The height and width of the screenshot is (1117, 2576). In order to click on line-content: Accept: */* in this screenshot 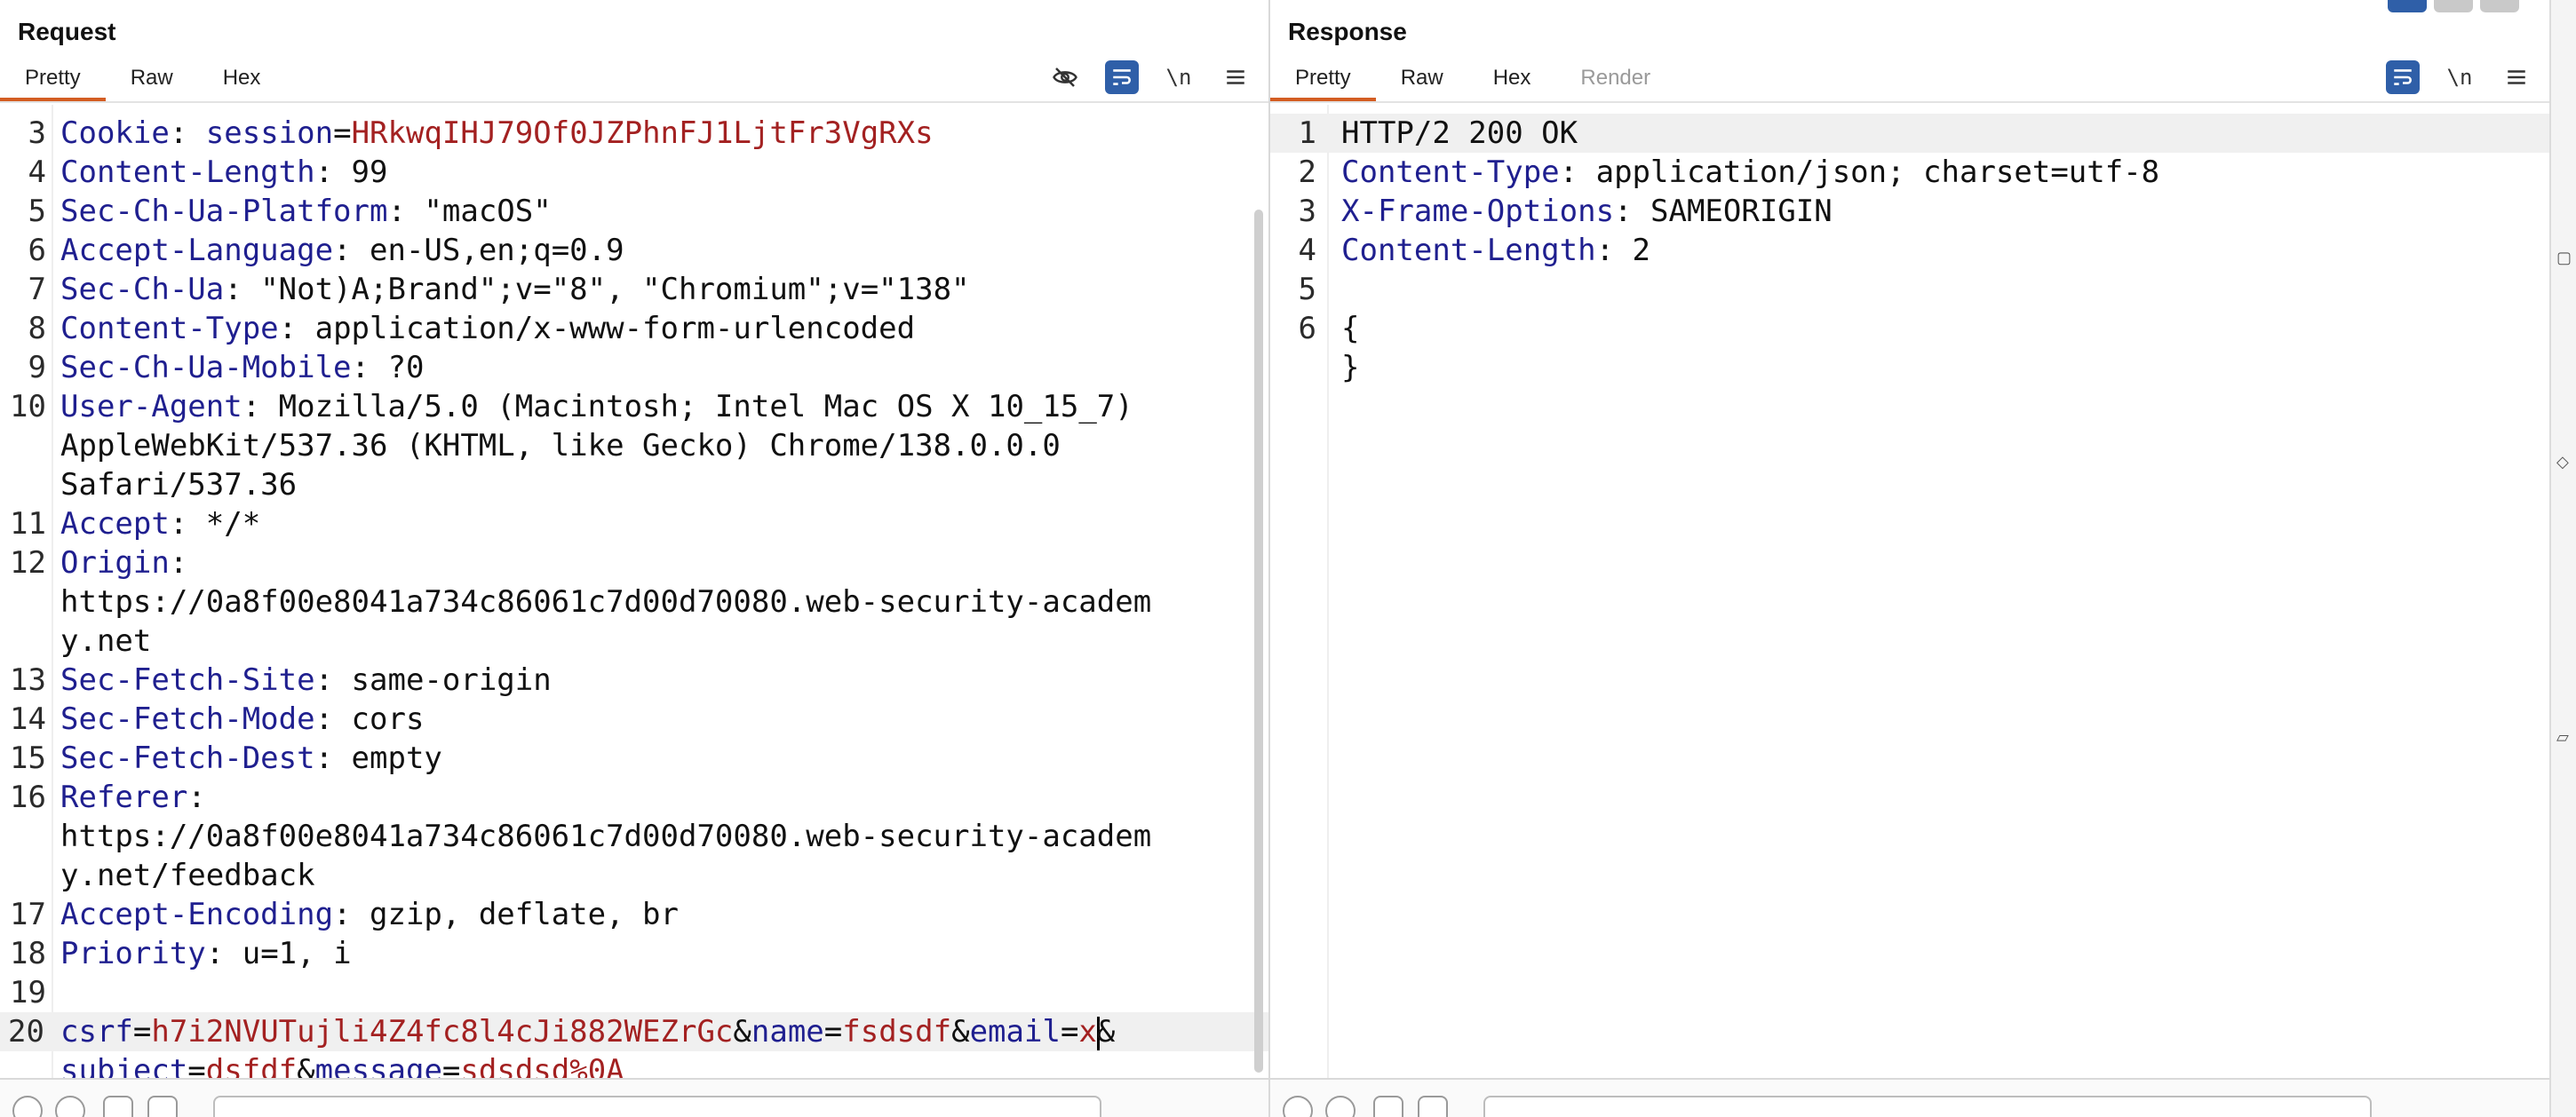, I will do `click(160, 524)`.